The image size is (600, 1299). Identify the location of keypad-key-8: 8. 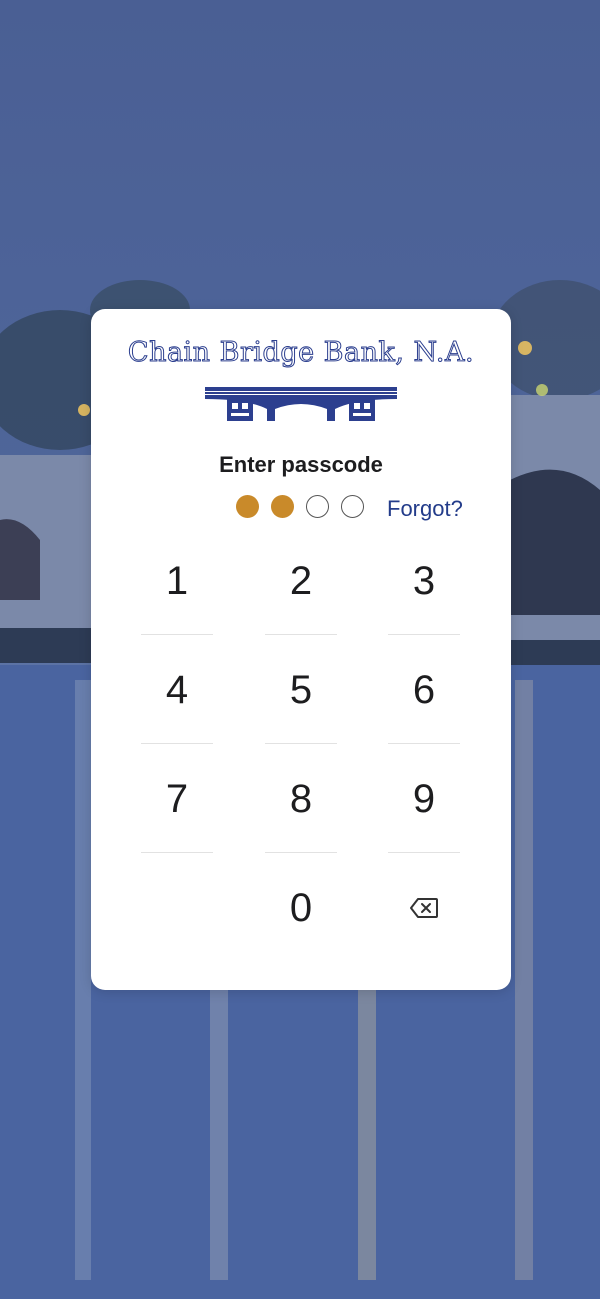
(301, 799).